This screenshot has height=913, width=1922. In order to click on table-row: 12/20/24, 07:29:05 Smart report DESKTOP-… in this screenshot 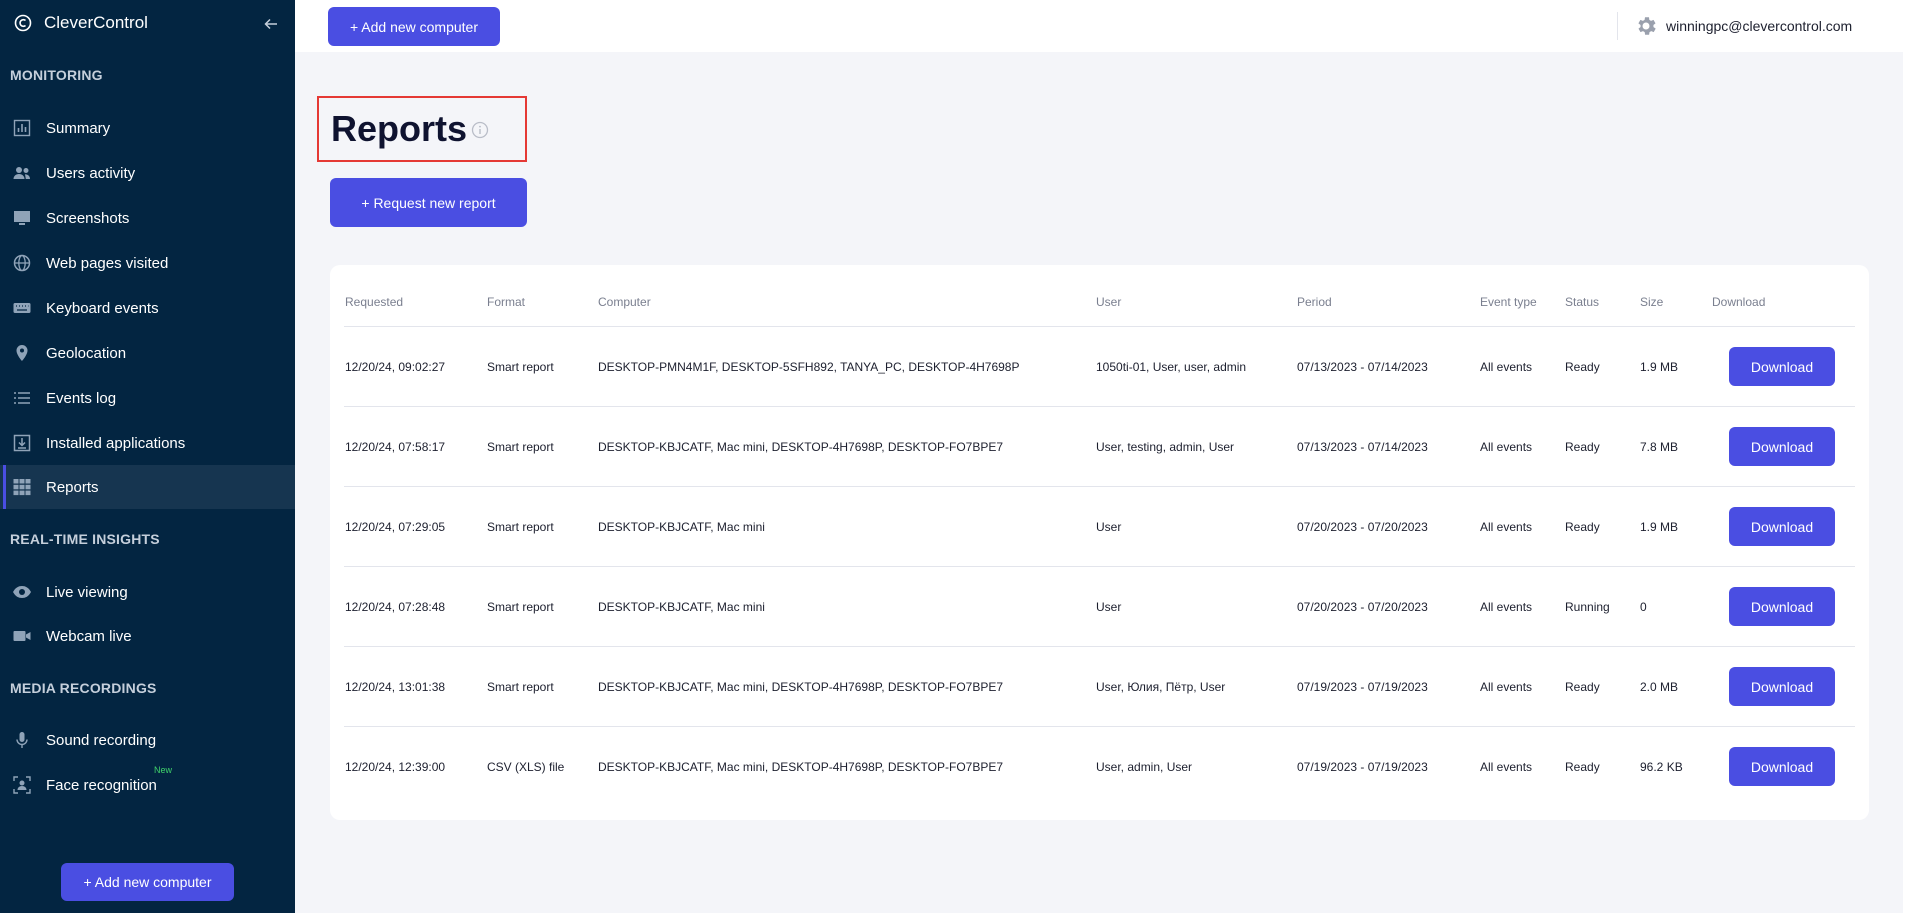, I will do `click(1099, 526)`.